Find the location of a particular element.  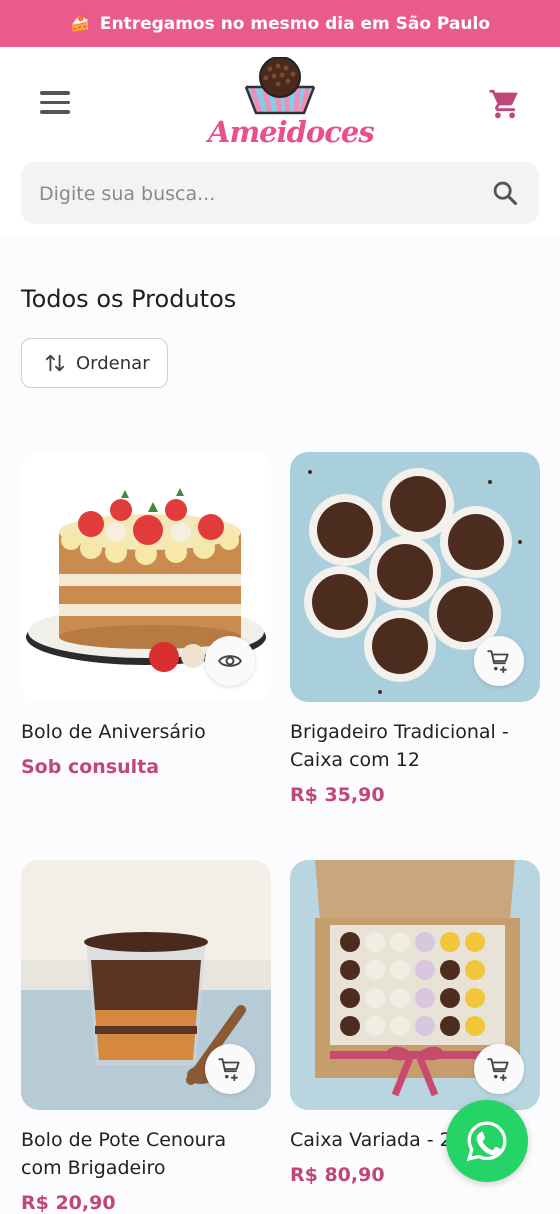

cart-button is located at coordinates (505, 104).